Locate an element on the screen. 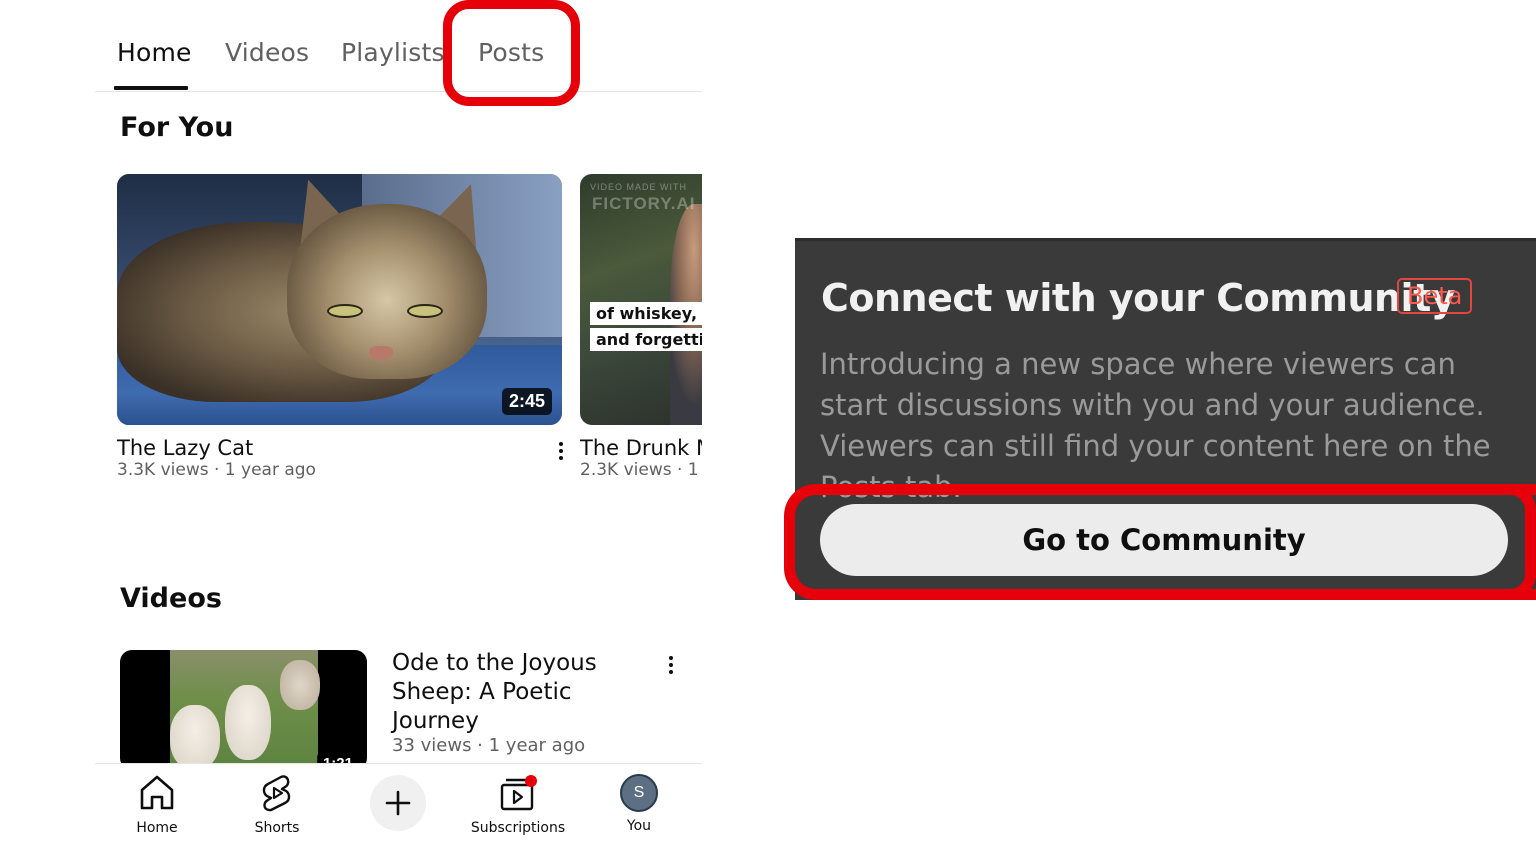 This screenshot has width=1536, height=864. video-title: The Lazy Cat is located at coordinates (185, 448).